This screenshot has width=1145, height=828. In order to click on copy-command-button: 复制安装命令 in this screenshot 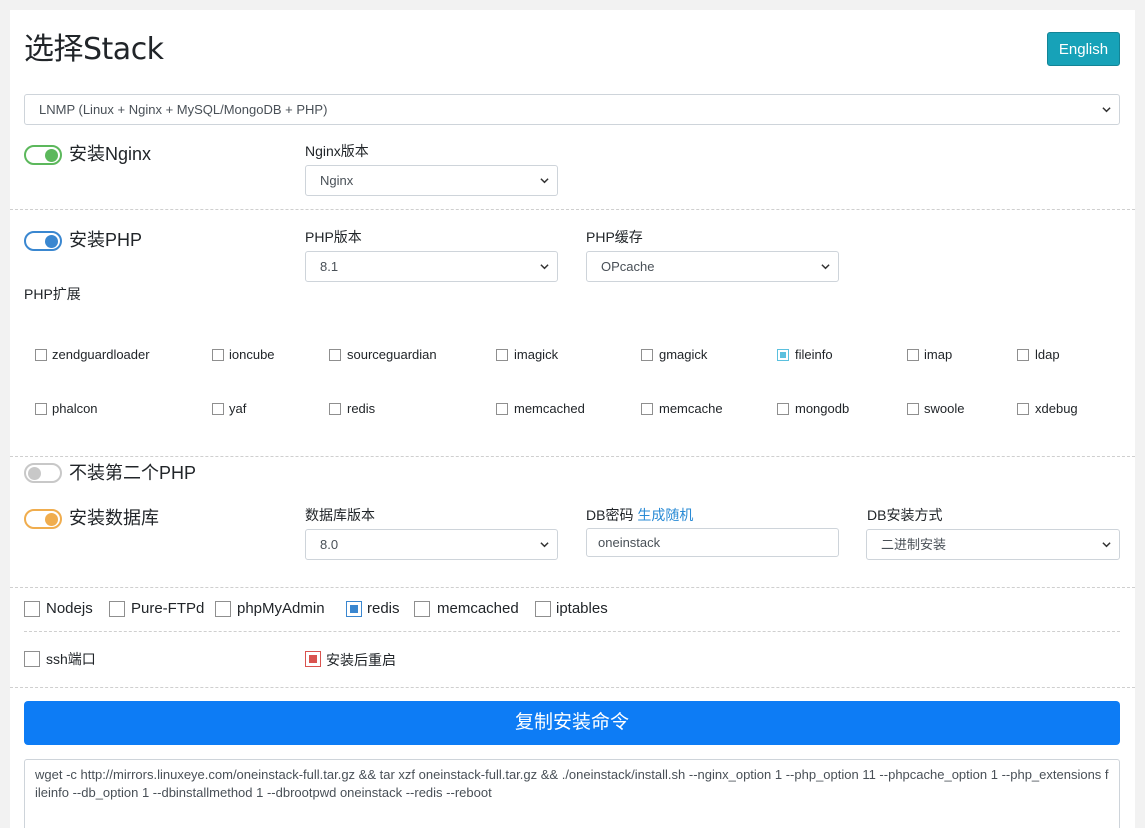, I will do `click(572, 723)`.